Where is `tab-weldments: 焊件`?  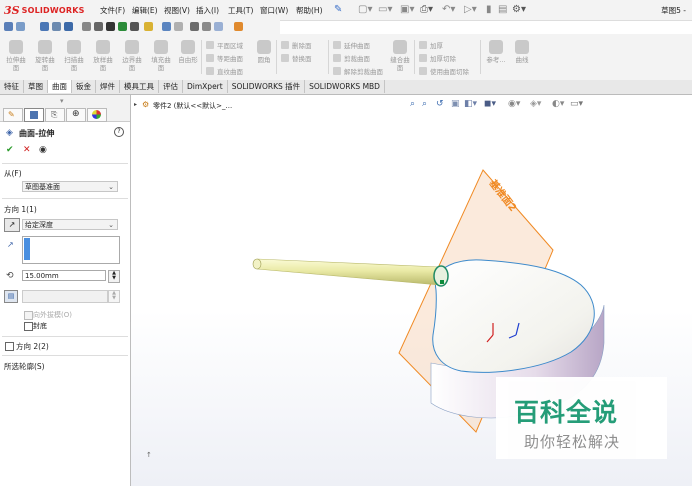
tab-weldments: 焊件 is located at coordinates (108, 86).